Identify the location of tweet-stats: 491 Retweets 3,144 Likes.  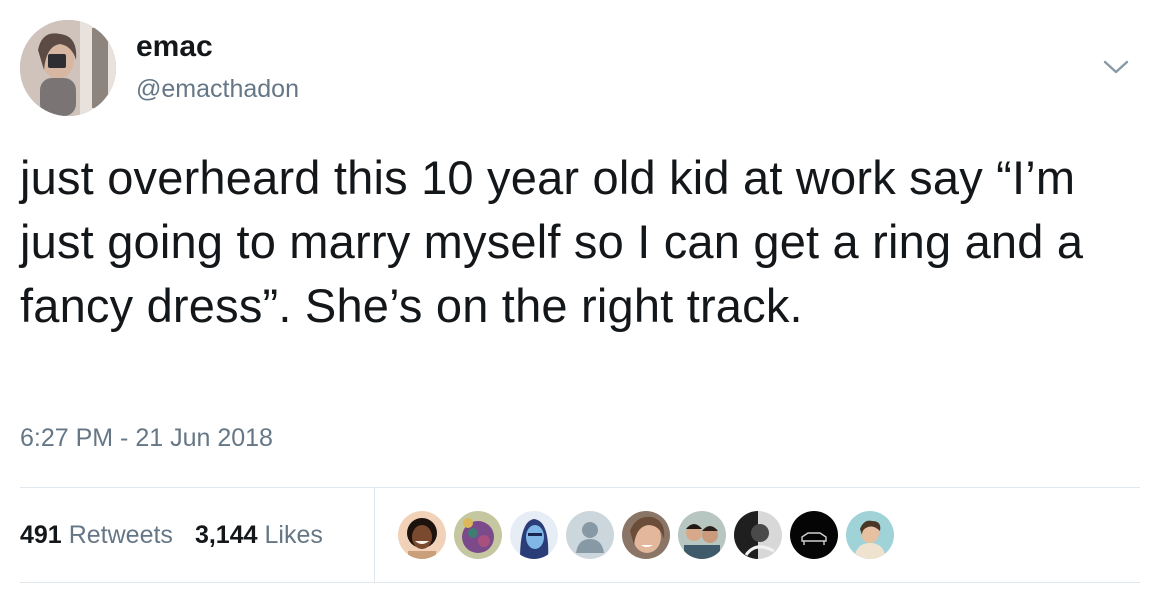
(182, 535).